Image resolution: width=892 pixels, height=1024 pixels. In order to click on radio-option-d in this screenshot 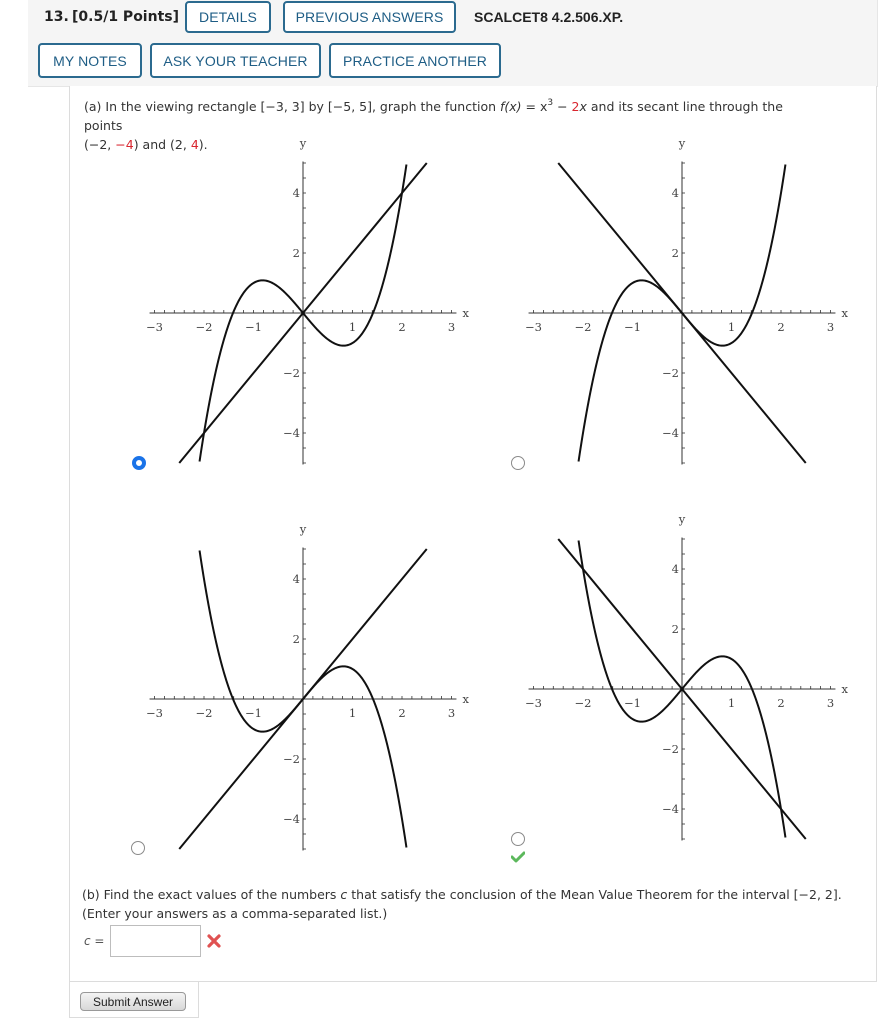, I will do `click(518, 839)`.